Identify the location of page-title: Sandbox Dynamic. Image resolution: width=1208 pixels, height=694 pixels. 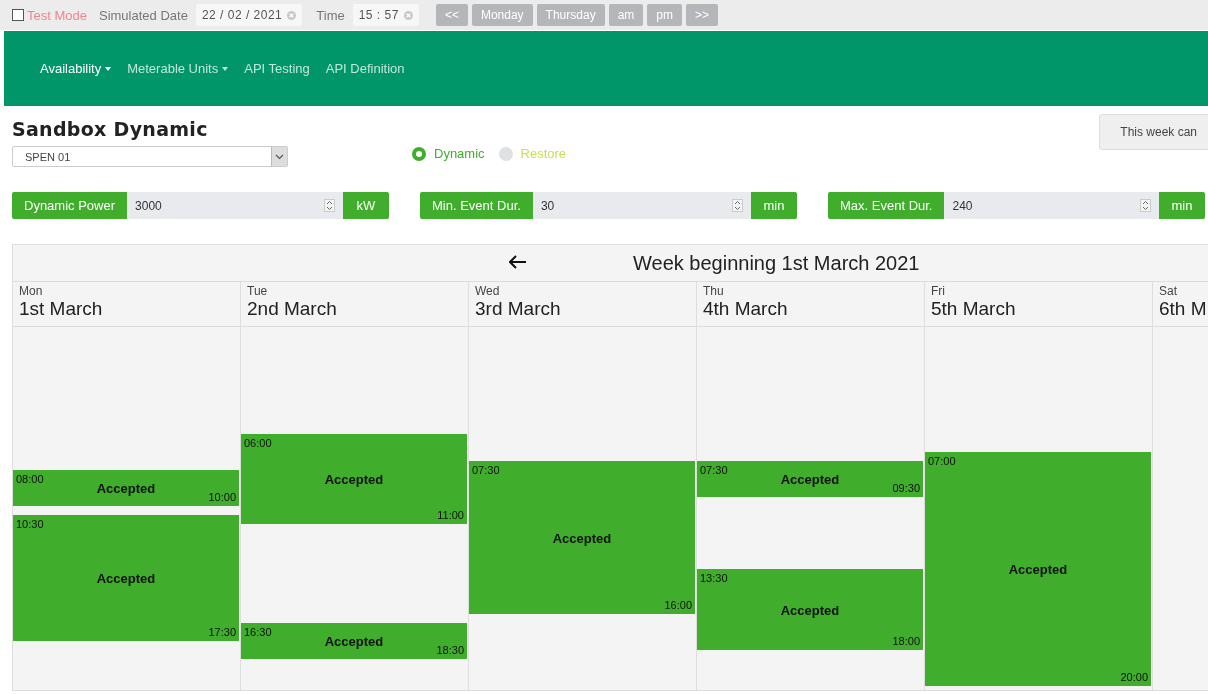
(110, 129).